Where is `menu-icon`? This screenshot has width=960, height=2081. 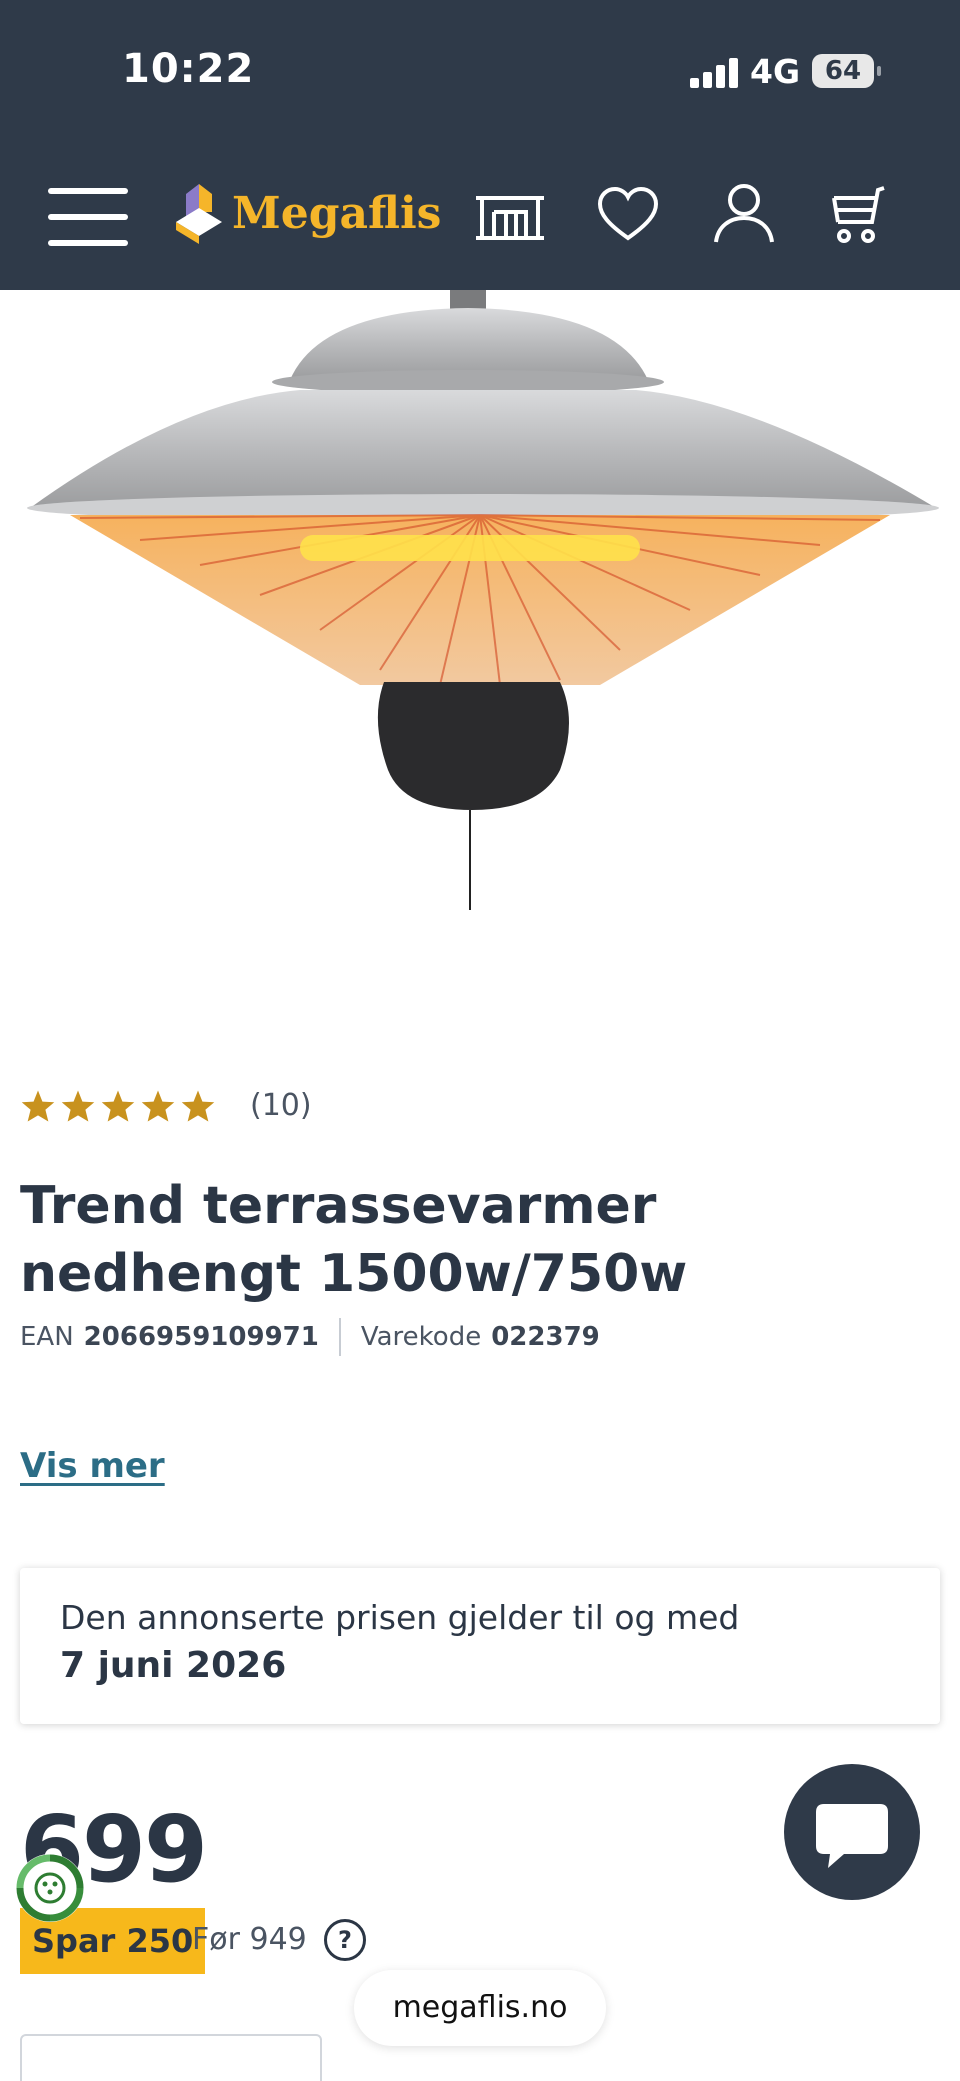 menu-icon is located at coordinates (88, 217).